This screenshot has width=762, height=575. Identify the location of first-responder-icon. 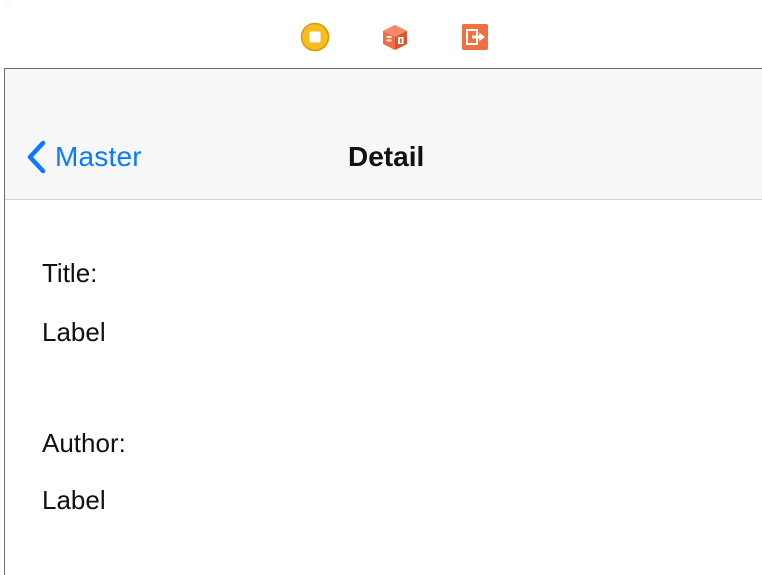
(395, 37).